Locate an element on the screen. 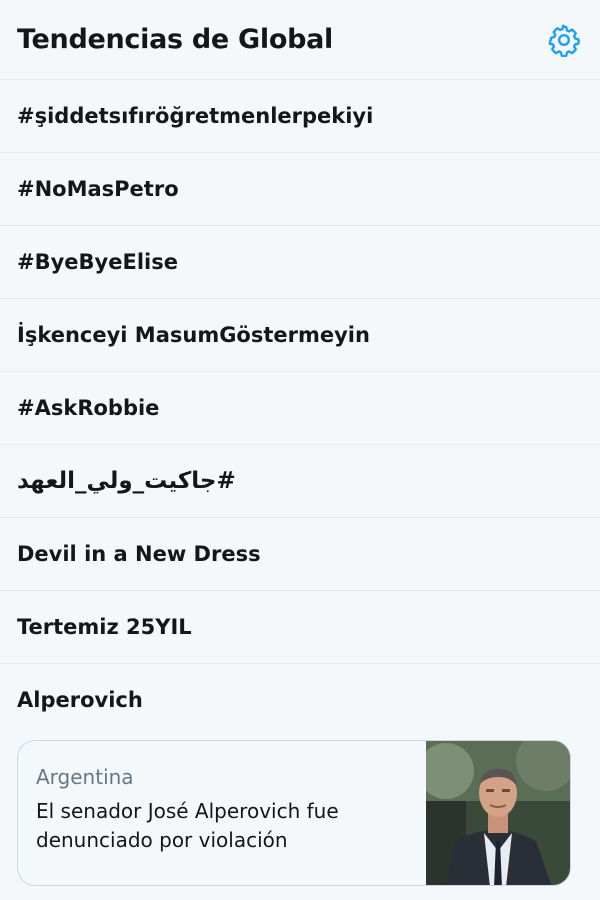 This screenshot has height=900, width=600. trend-item: #NoMasPetro is located at coordinates (300, 189).